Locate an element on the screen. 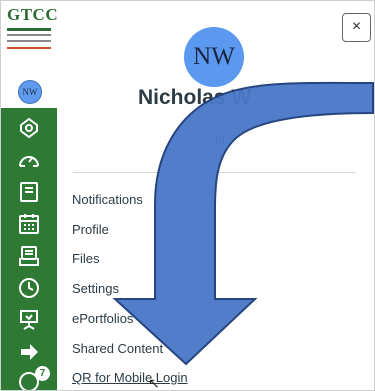 Image resolution: width=375 pixels, height=391 pixels. help-badge: 7 is located at coordinates (42, 373).